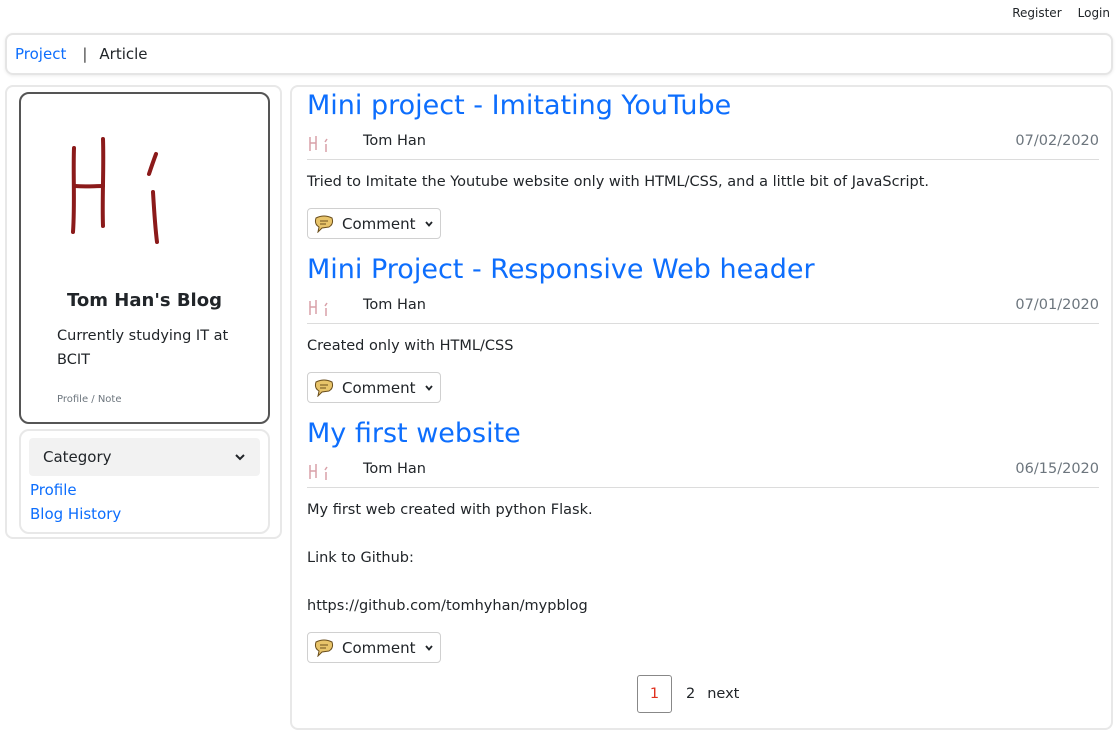 The image size is (1118, 734). What do you see at coordinates (703, 346) in the screenshot?
I see `post-body: Created only with HTML/CSS` at bounding box center [703, 346].